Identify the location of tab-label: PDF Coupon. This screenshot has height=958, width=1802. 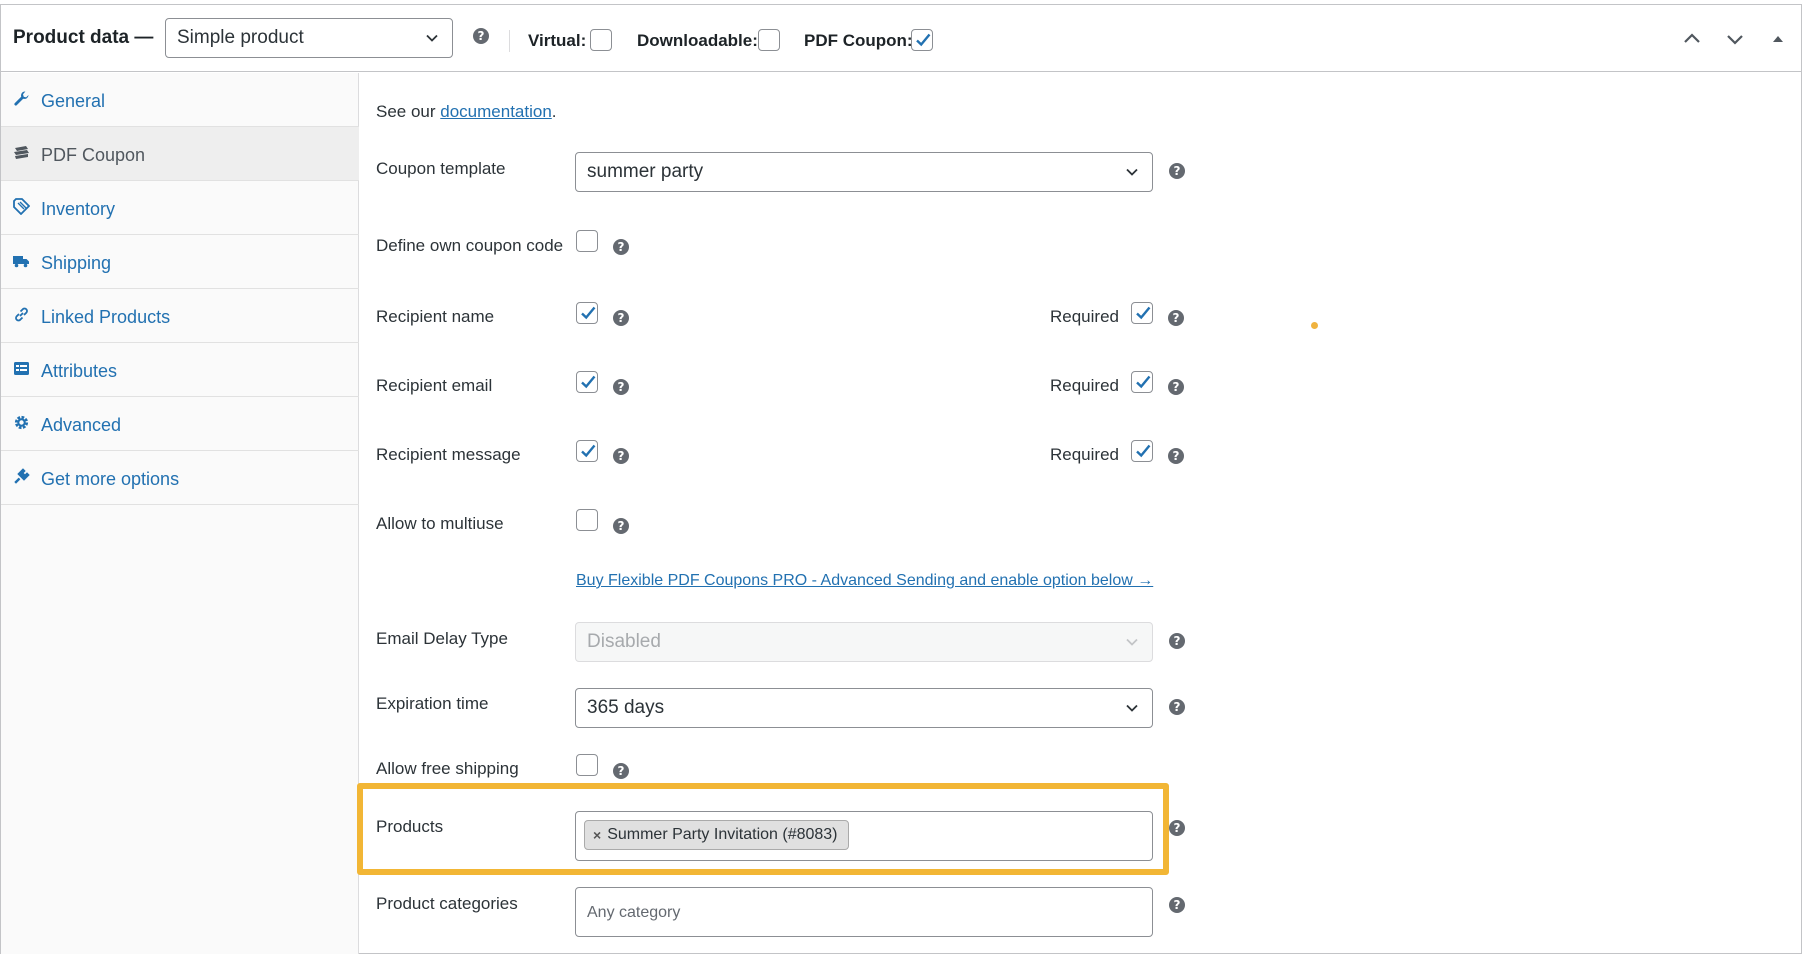
(93, 155).